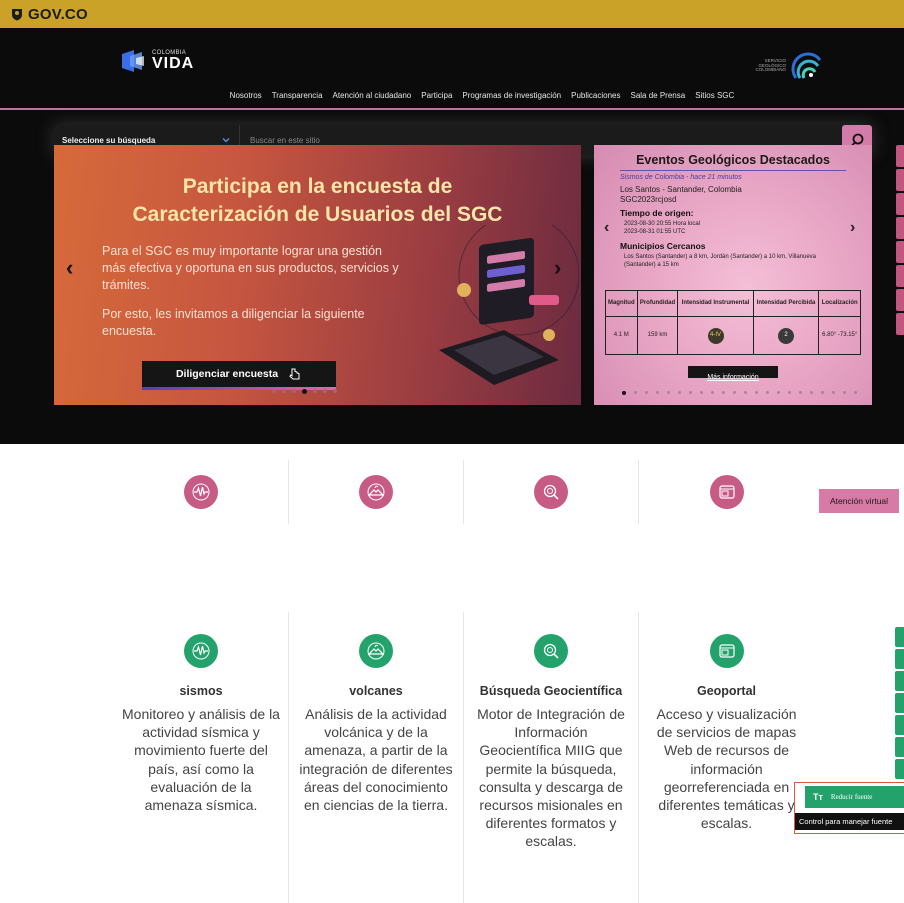  I want to click on nav-item-sitios-sgc: Sitios SGC, so click(714, 100).